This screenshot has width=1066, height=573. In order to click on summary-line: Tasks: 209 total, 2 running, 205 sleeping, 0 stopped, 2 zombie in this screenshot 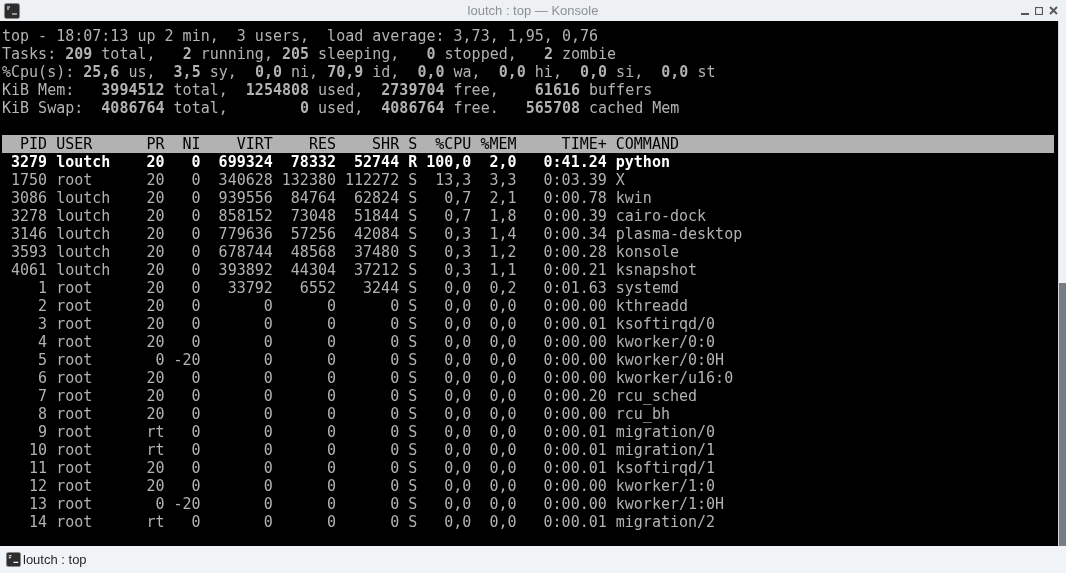, I will do `click(310, 54)`.